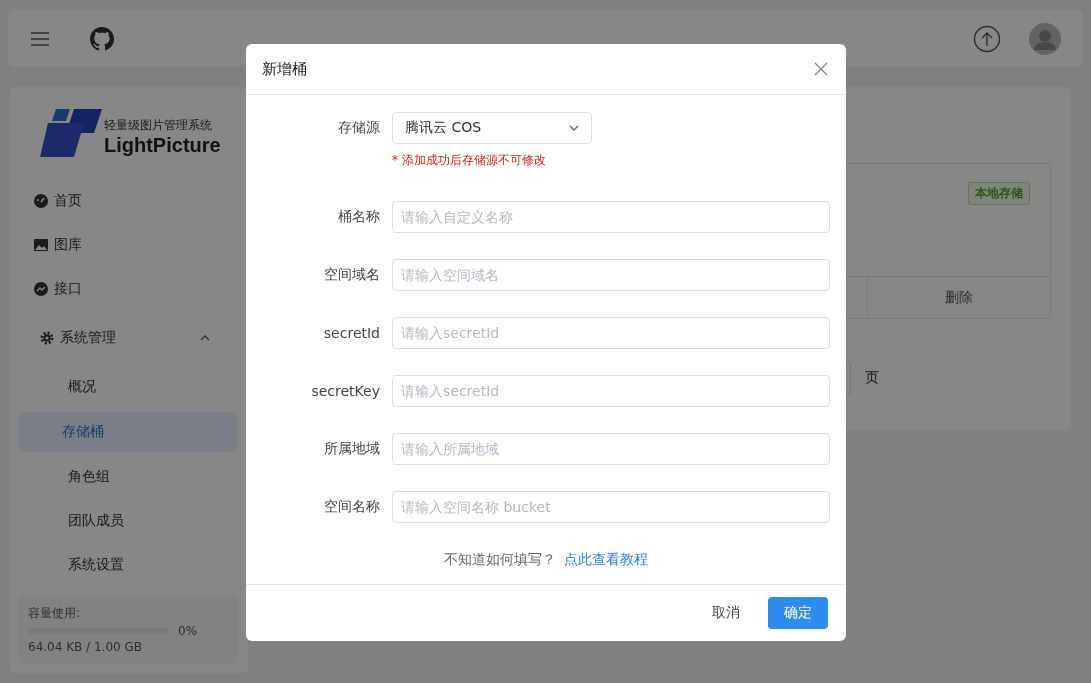 This screenshot has height=683, width=1091. Describe the element at coordinates (129, 201) in the screenshot. I see `nav-item: 首页` at that location.